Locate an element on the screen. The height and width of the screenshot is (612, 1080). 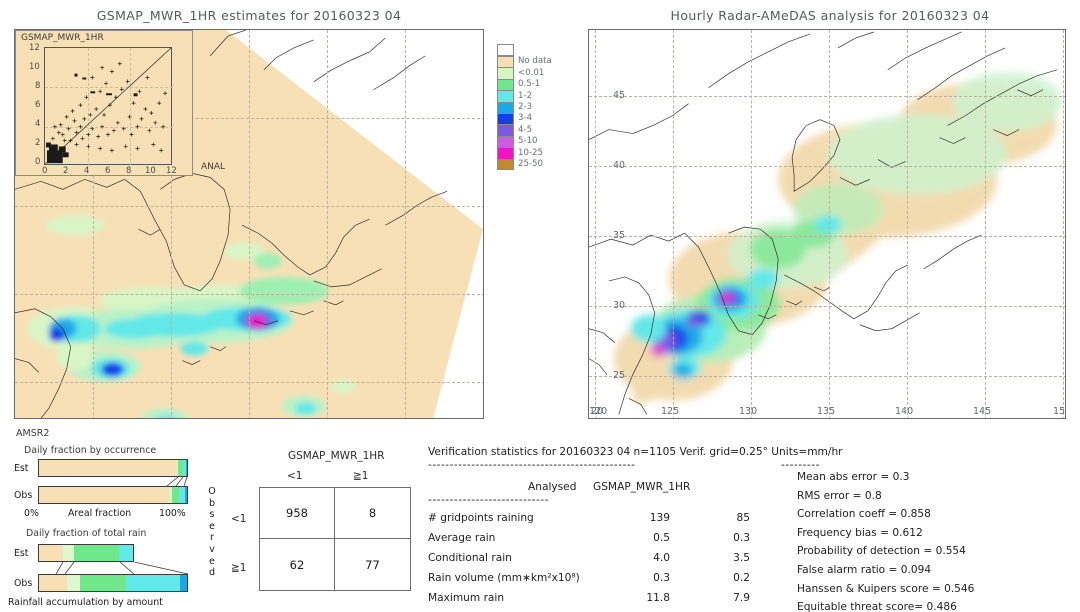
stats-row-analysed: 4.0 is located at coordinates (661, 558).